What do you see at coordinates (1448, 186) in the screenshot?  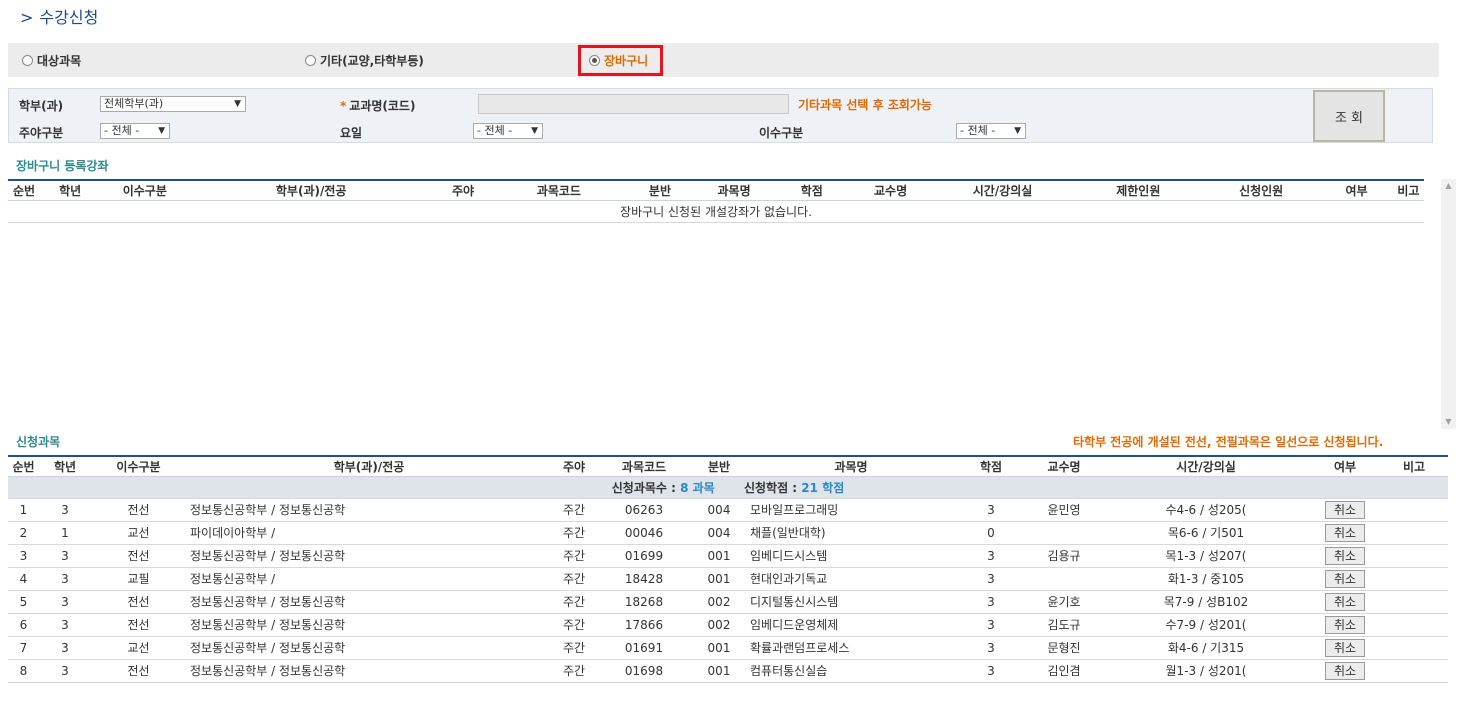 I see `scroll-up-arrow-icon: ▲` at bounding box center [1448, 186].